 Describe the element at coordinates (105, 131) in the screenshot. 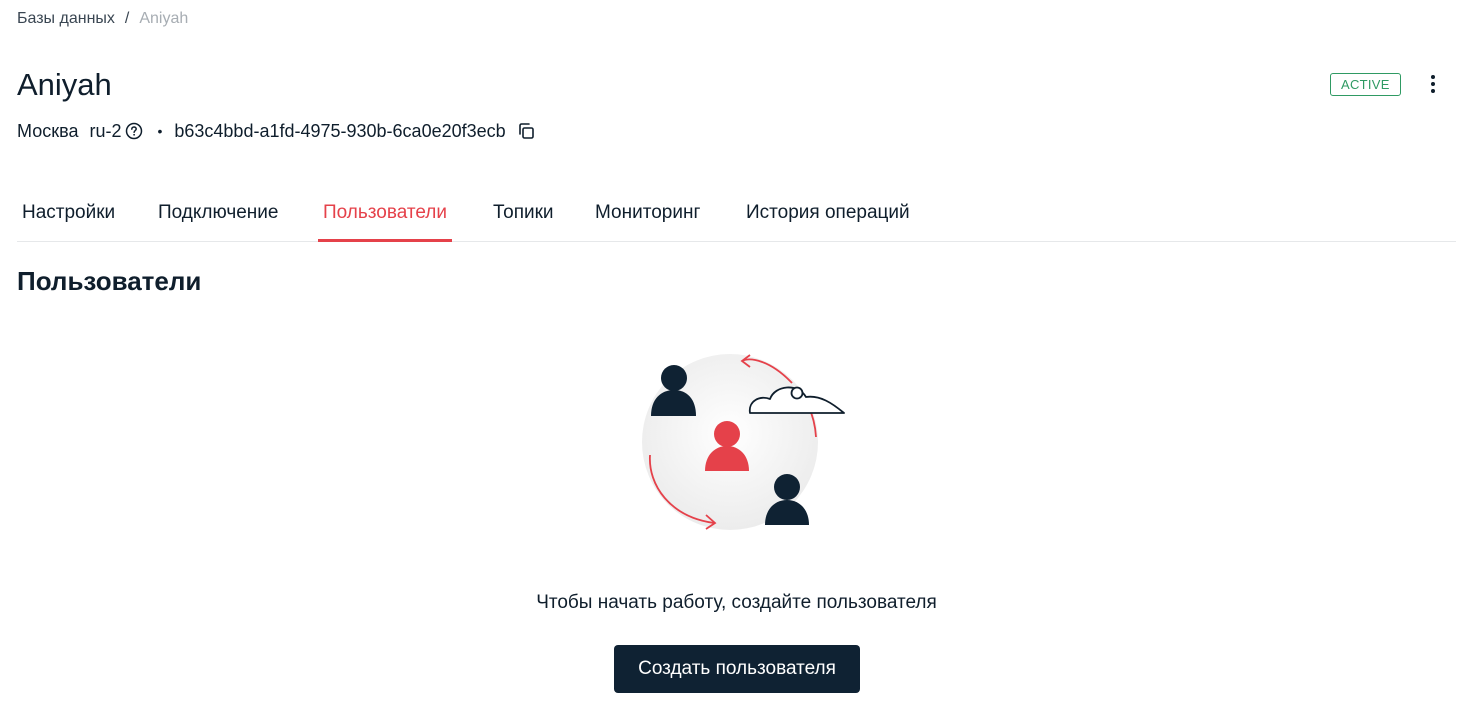

I see `region-label: ru-2` at that location.